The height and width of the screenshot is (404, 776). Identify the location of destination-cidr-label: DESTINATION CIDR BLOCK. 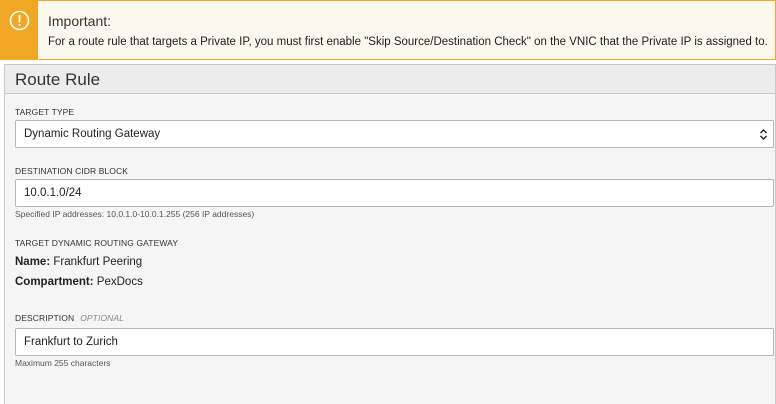
(72, 171).